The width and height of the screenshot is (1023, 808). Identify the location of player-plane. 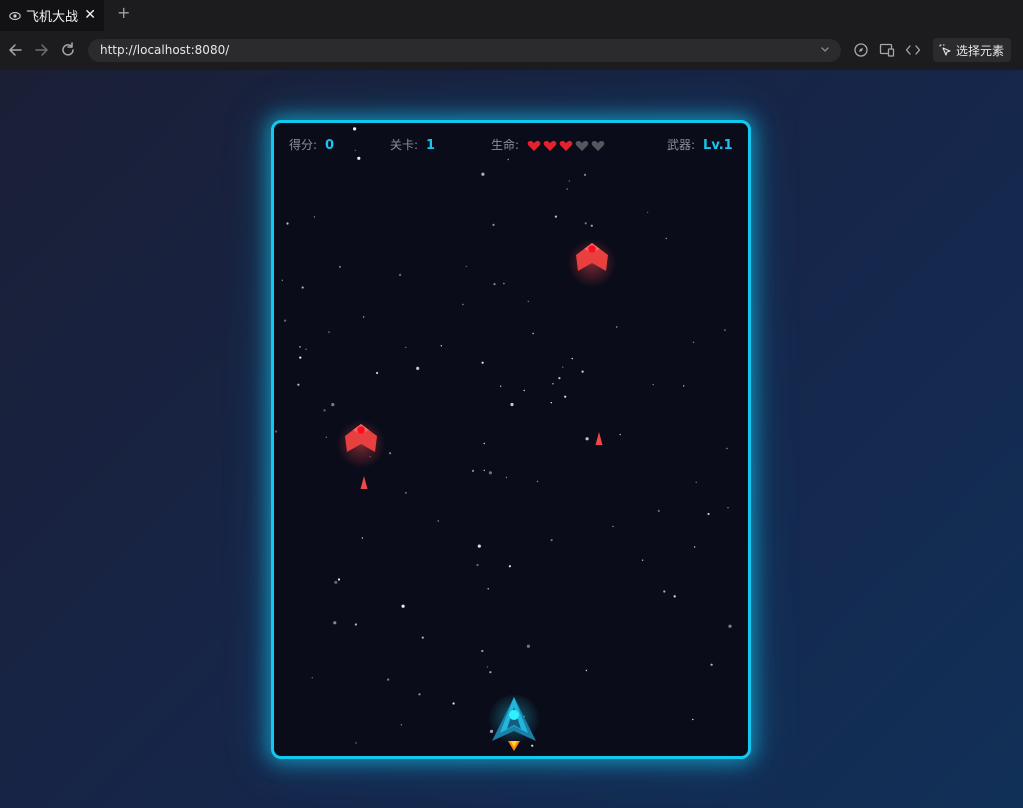
(514, 723).